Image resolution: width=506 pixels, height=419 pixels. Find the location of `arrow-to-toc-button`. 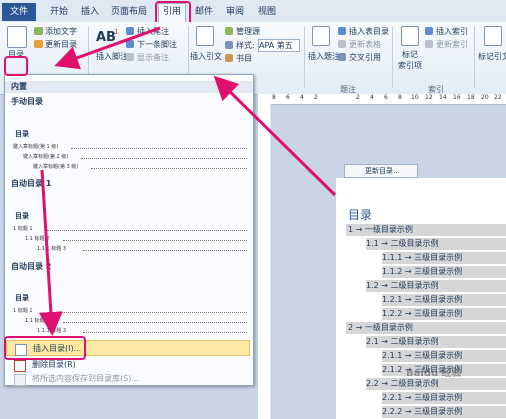

arrow-to-toc-button is located at coordinates (107, 48).